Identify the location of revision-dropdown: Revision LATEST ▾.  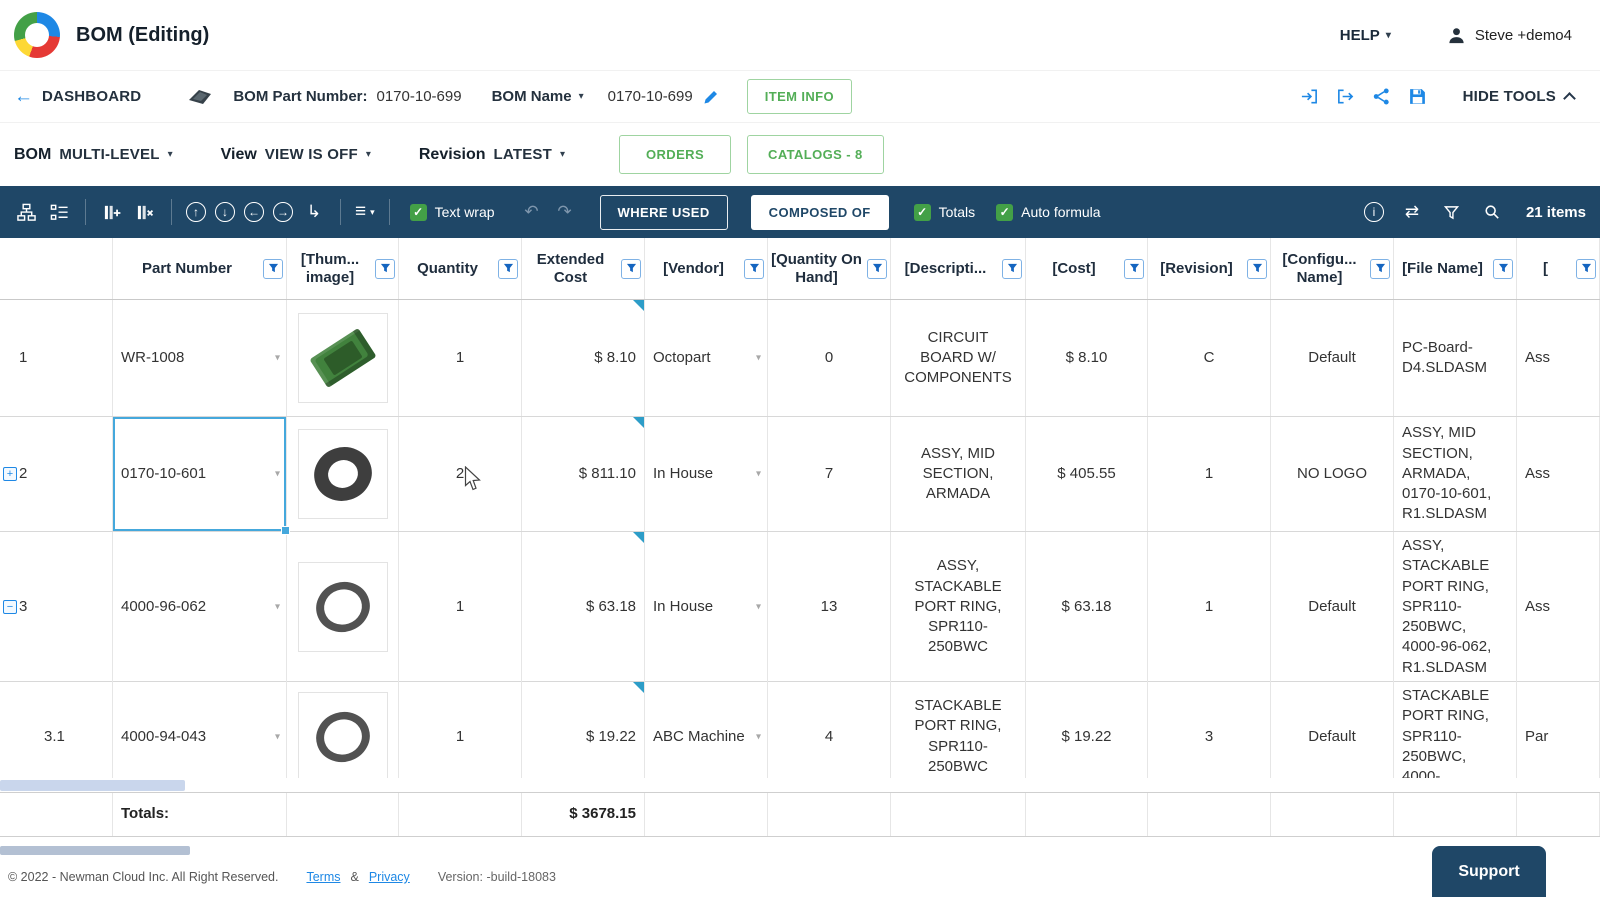
(492, 155).